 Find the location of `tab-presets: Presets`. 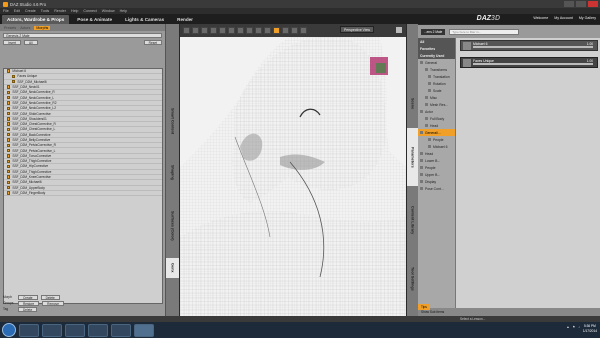

tab-presets: Presets is located at coordinates (10, 28).